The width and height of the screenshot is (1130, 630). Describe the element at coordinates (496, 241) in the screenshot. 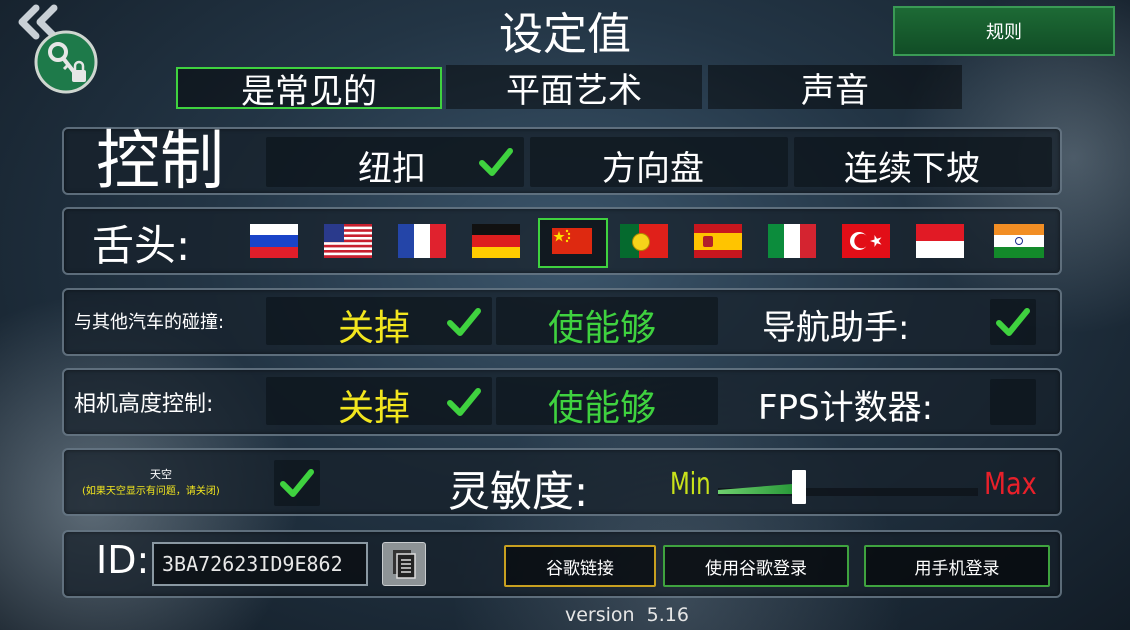

I see `germany-flag` at that location.